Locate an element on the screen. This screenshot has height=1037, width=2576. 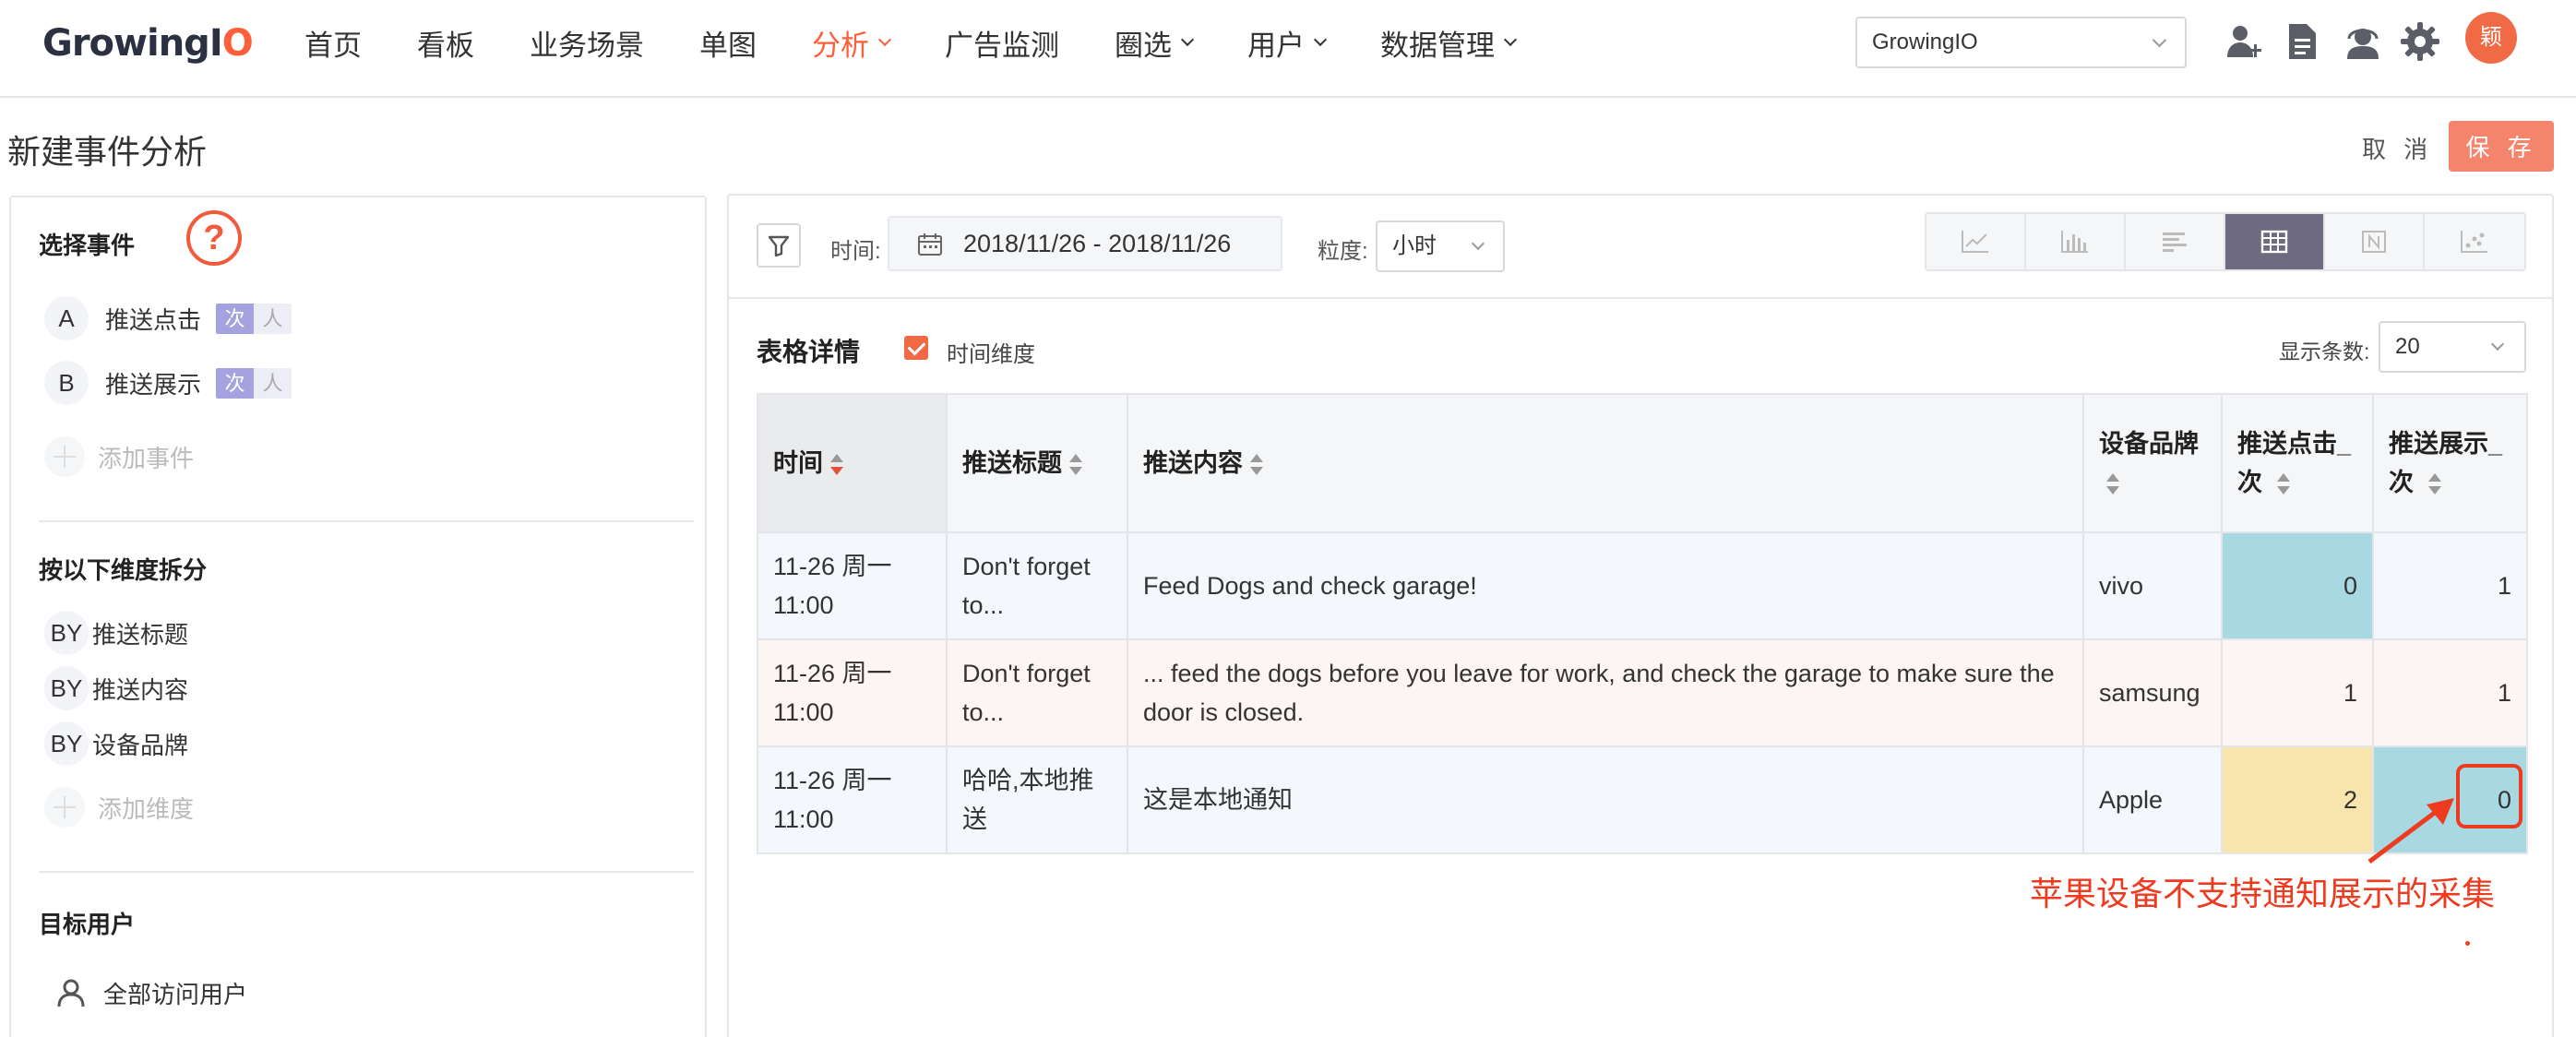
target-user-label: 全部访问用户 is located at coordinates (175, 994).